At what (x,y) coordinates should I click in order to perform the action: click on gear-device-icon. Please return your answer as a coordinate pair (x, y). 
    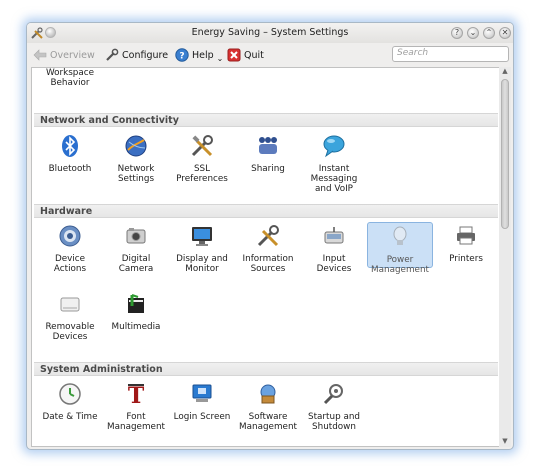
    Looking at the image, I should click on (70, 236).